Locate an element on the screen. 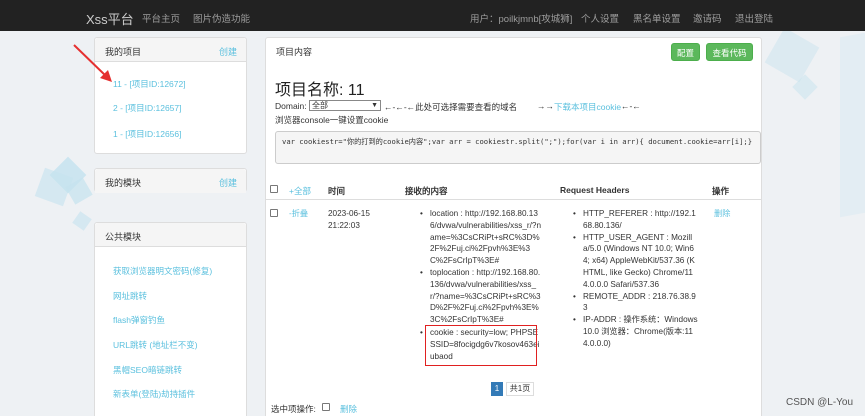 This screenshot has width=865, height=416. delete-row-link: 删除 is located at coordinates (722, 214).